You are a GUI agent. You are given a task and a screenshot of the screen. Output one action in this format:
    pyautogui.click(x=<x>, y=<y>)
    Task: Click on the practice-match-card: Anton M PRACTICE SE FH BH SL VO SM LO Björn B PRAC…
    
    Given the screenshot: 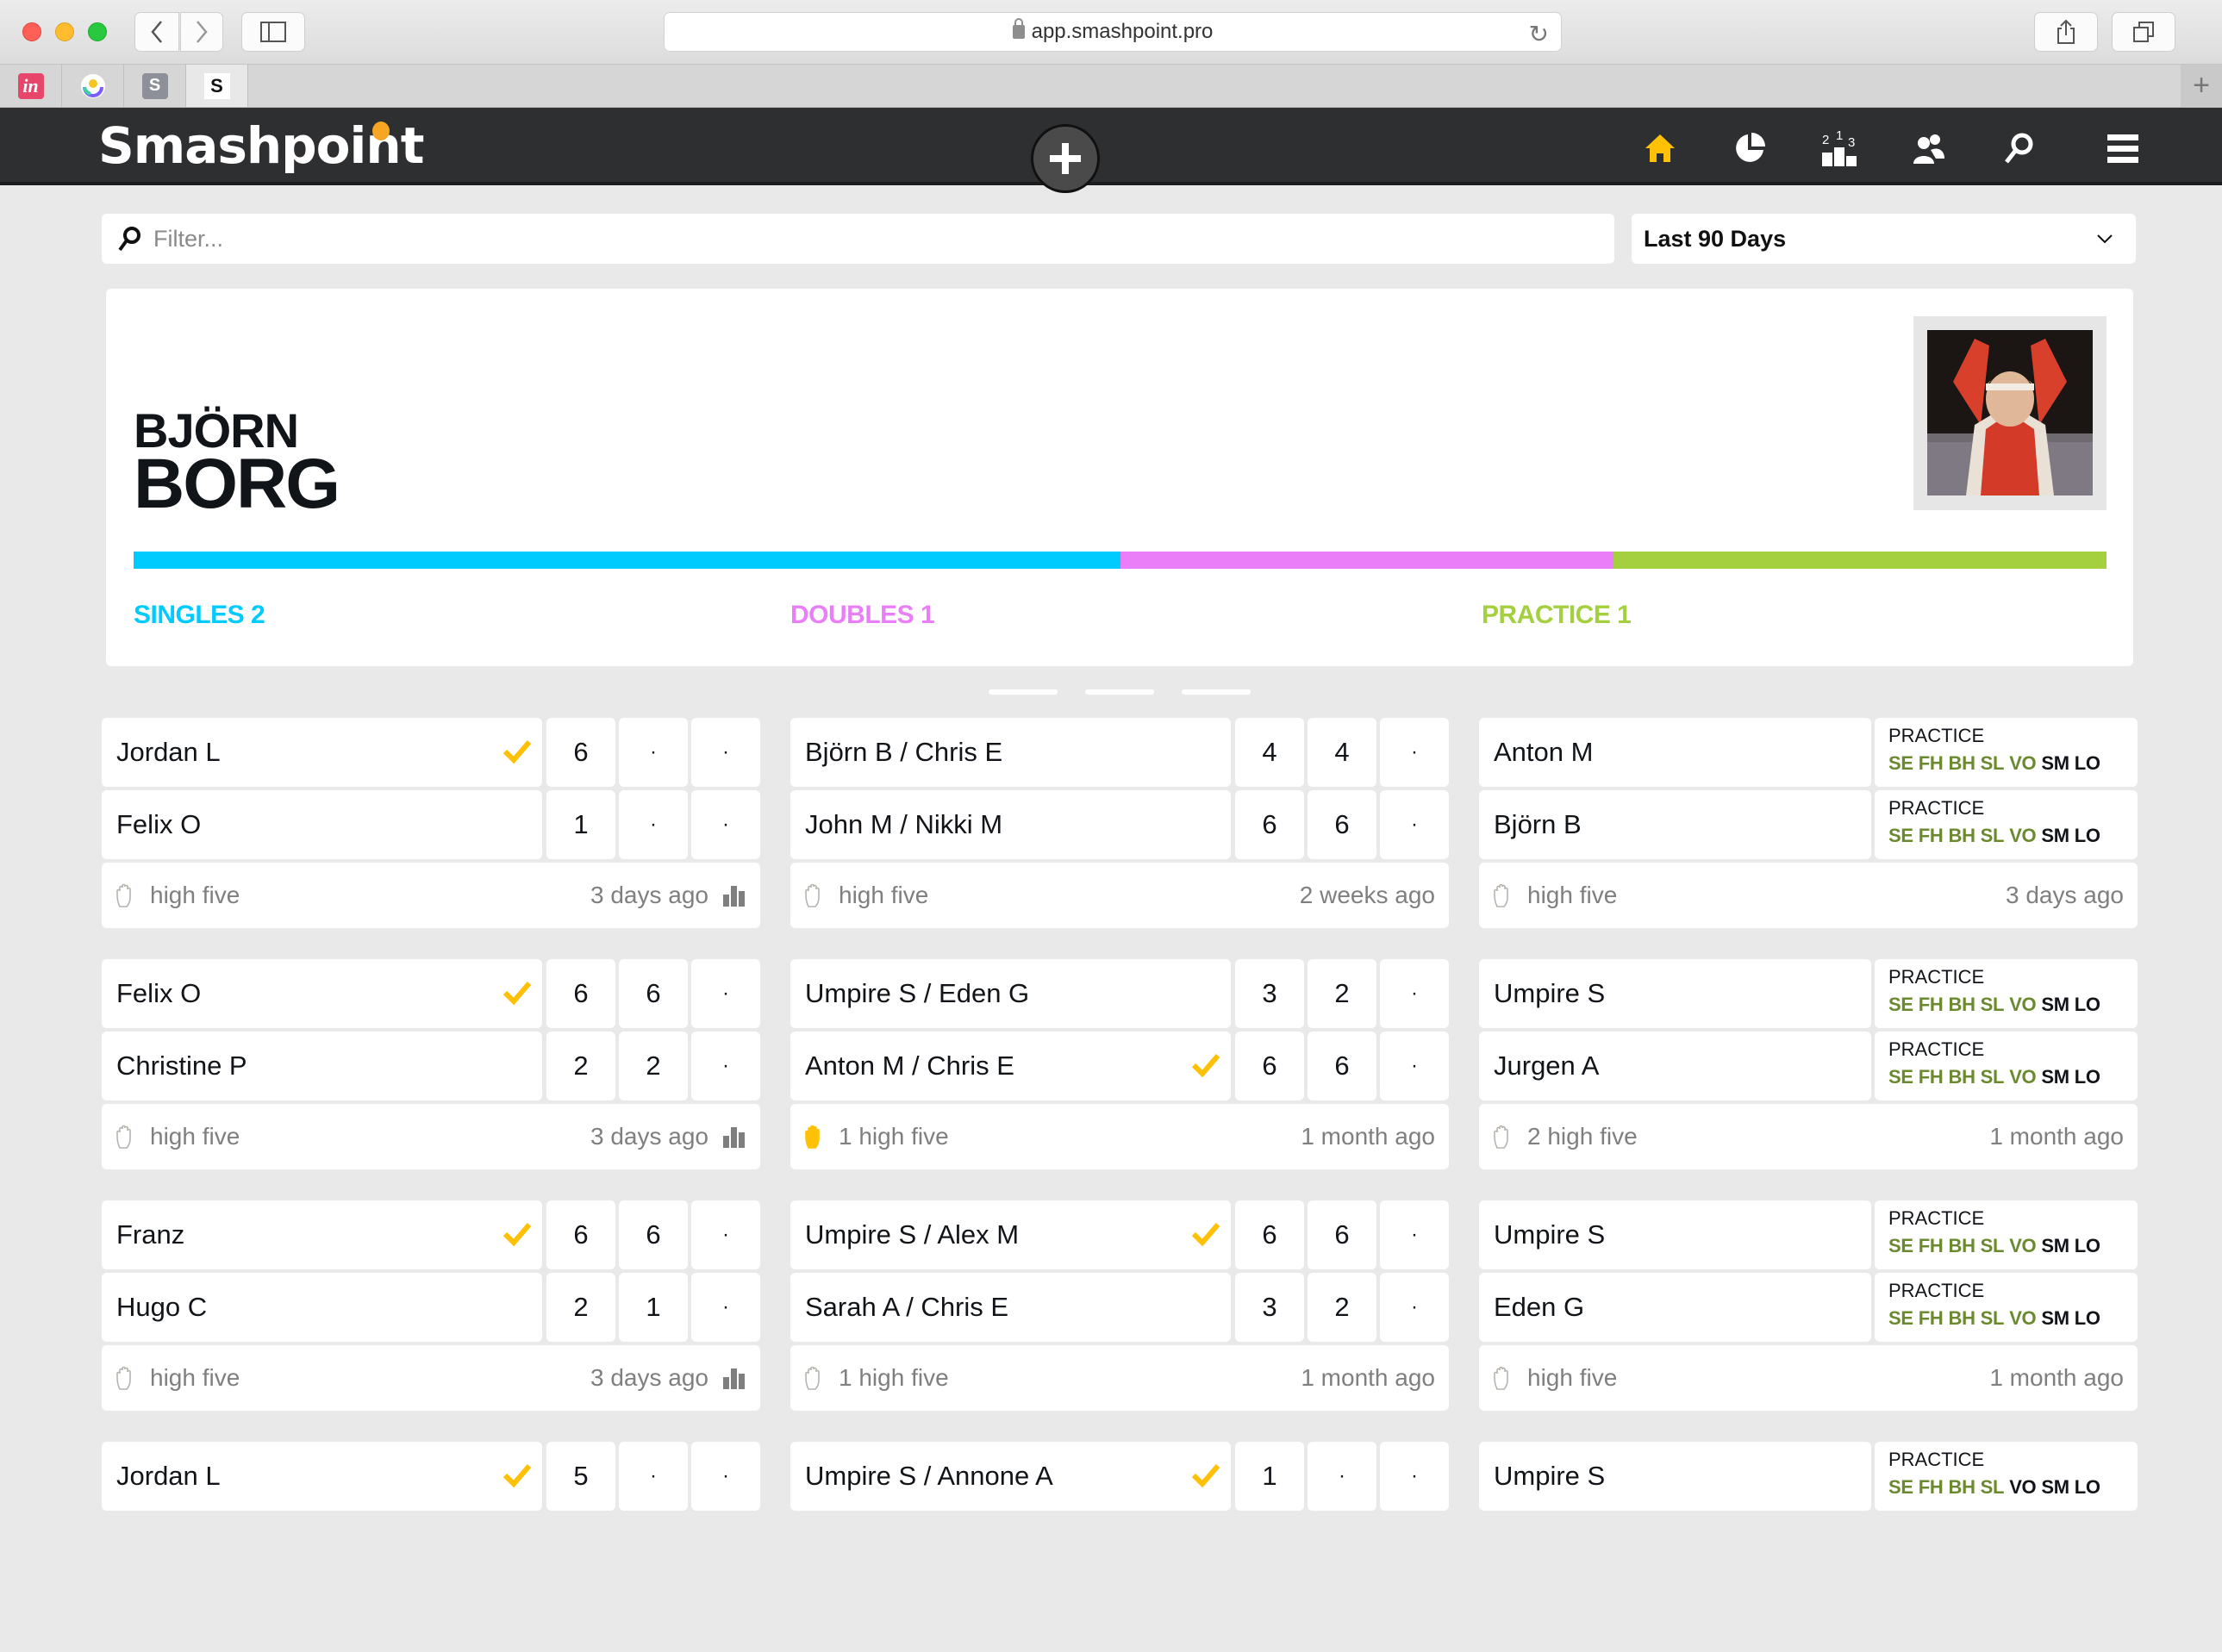 What is the action you would take?
    pyautogui.click(x=1808, y=823)
    